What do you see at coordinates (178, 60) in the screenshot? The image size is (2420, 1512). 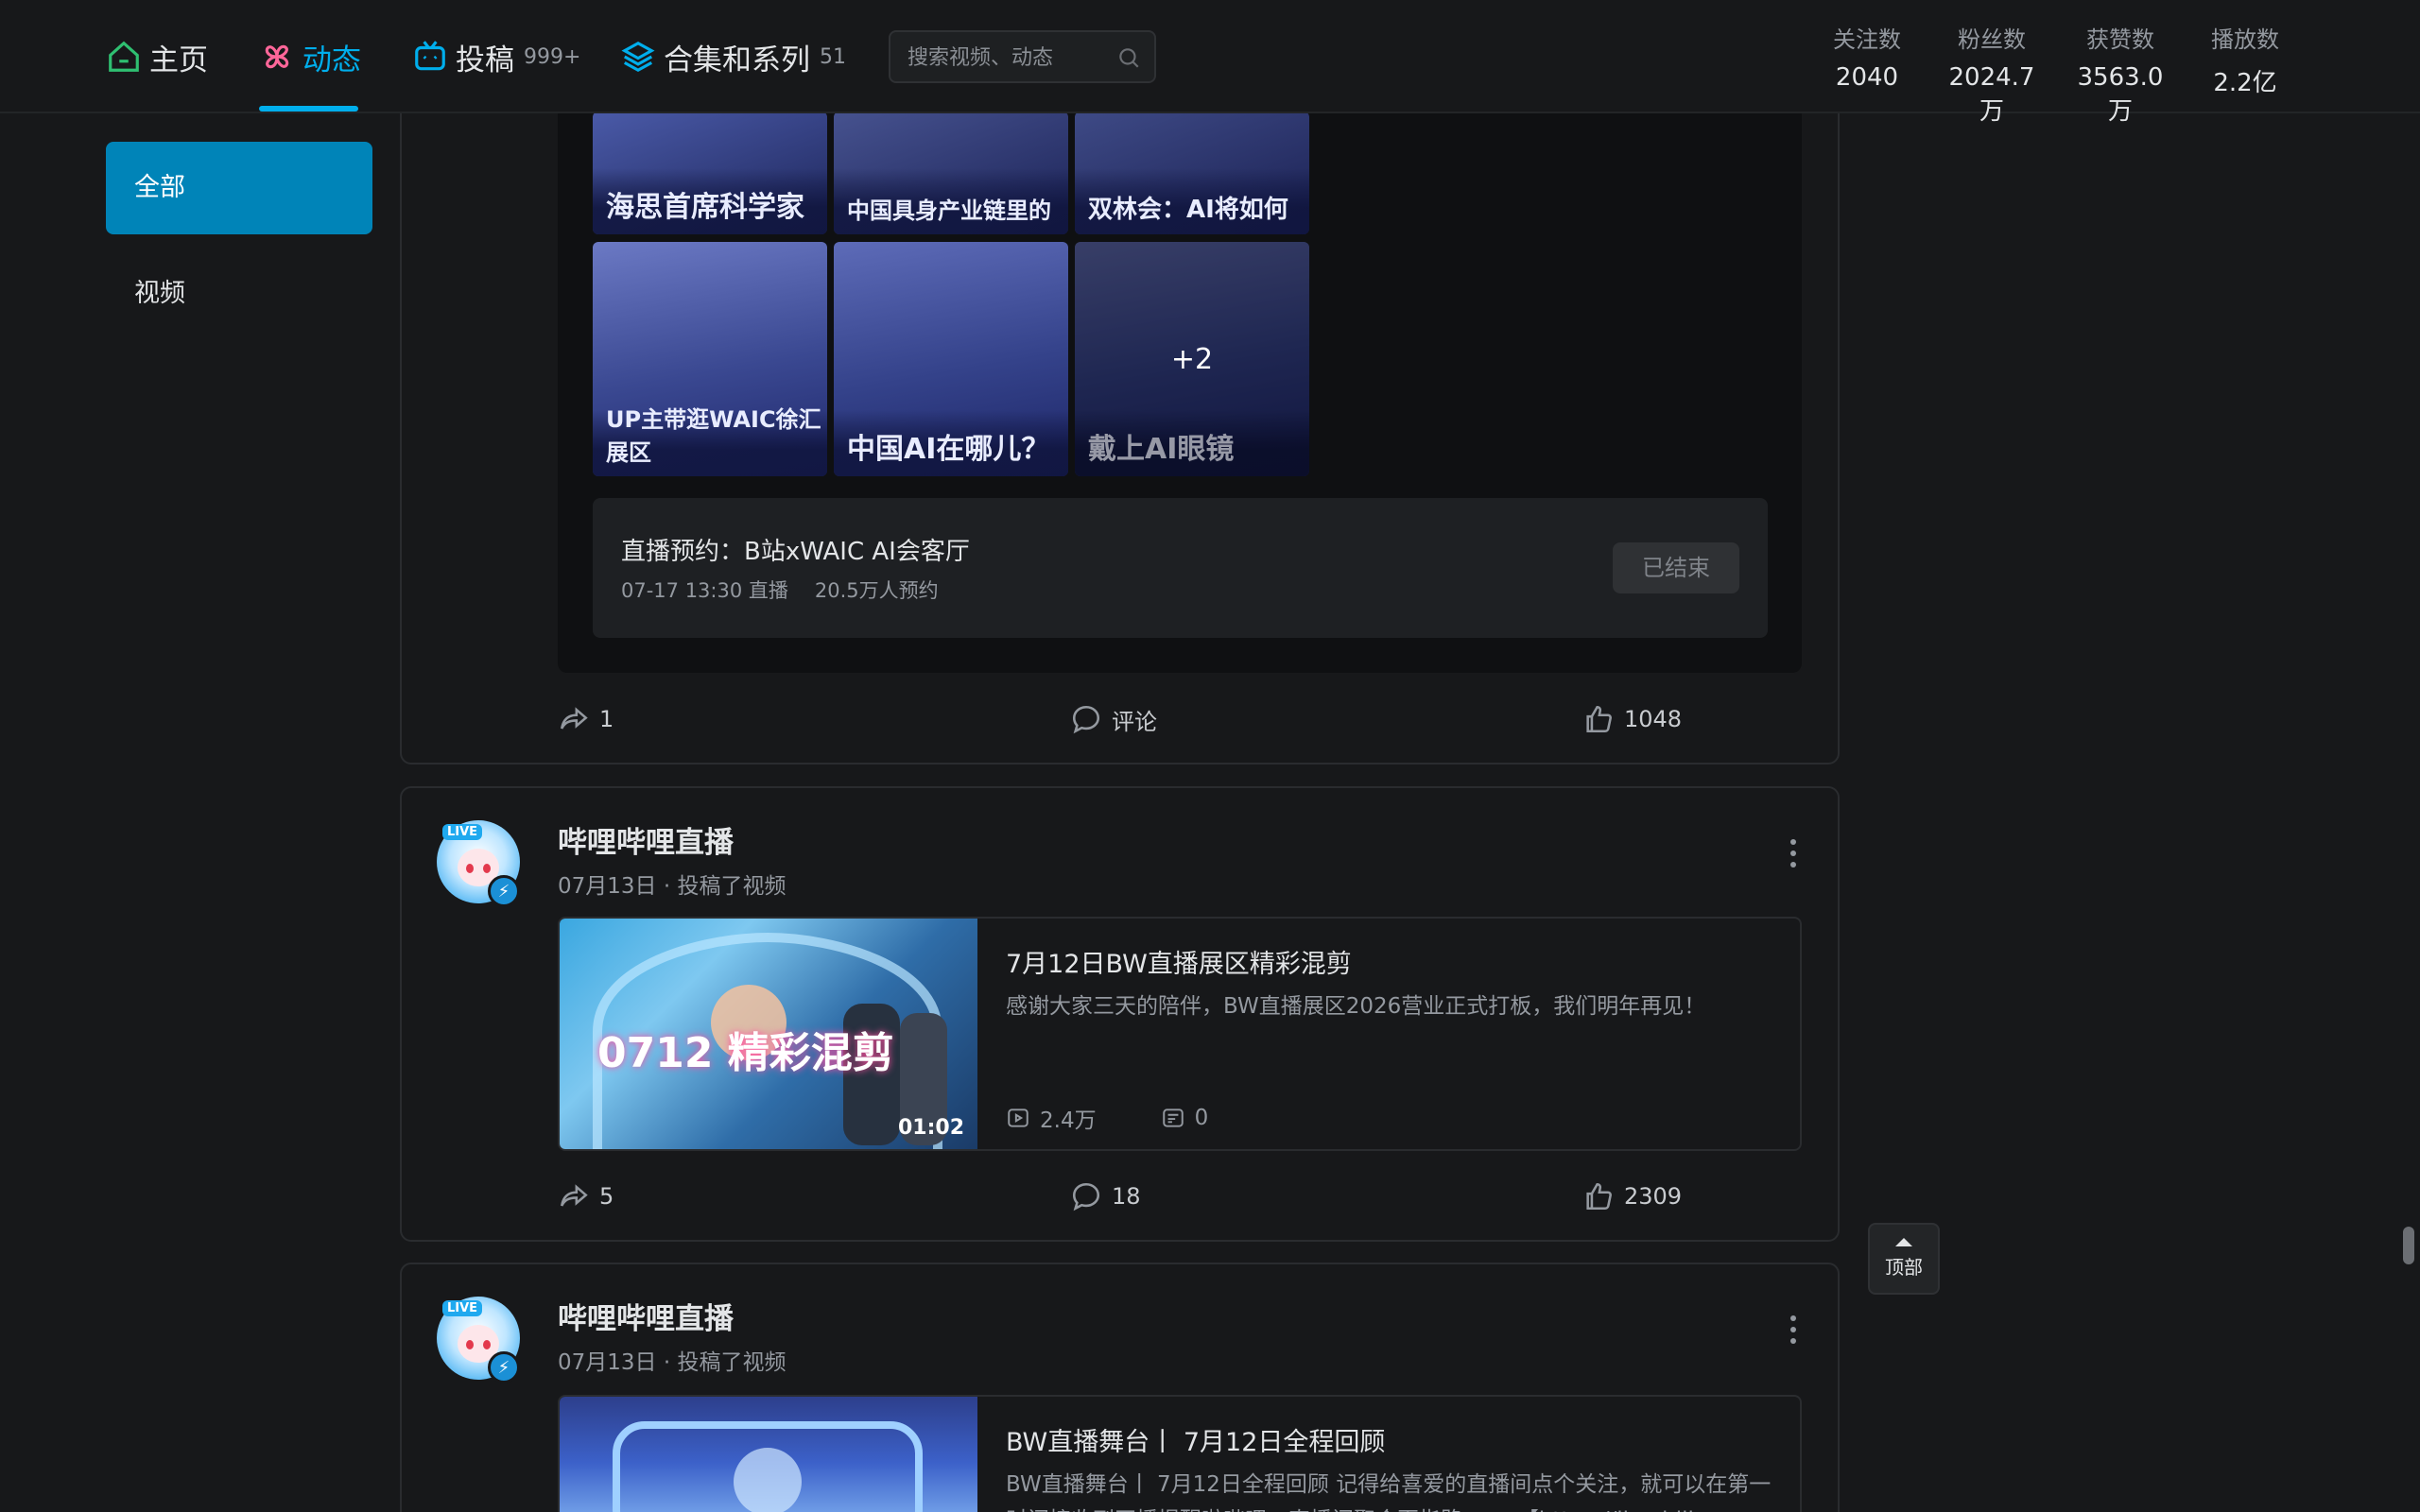 I see `nav-home-label: 主页` at bounding box center [178, 60].